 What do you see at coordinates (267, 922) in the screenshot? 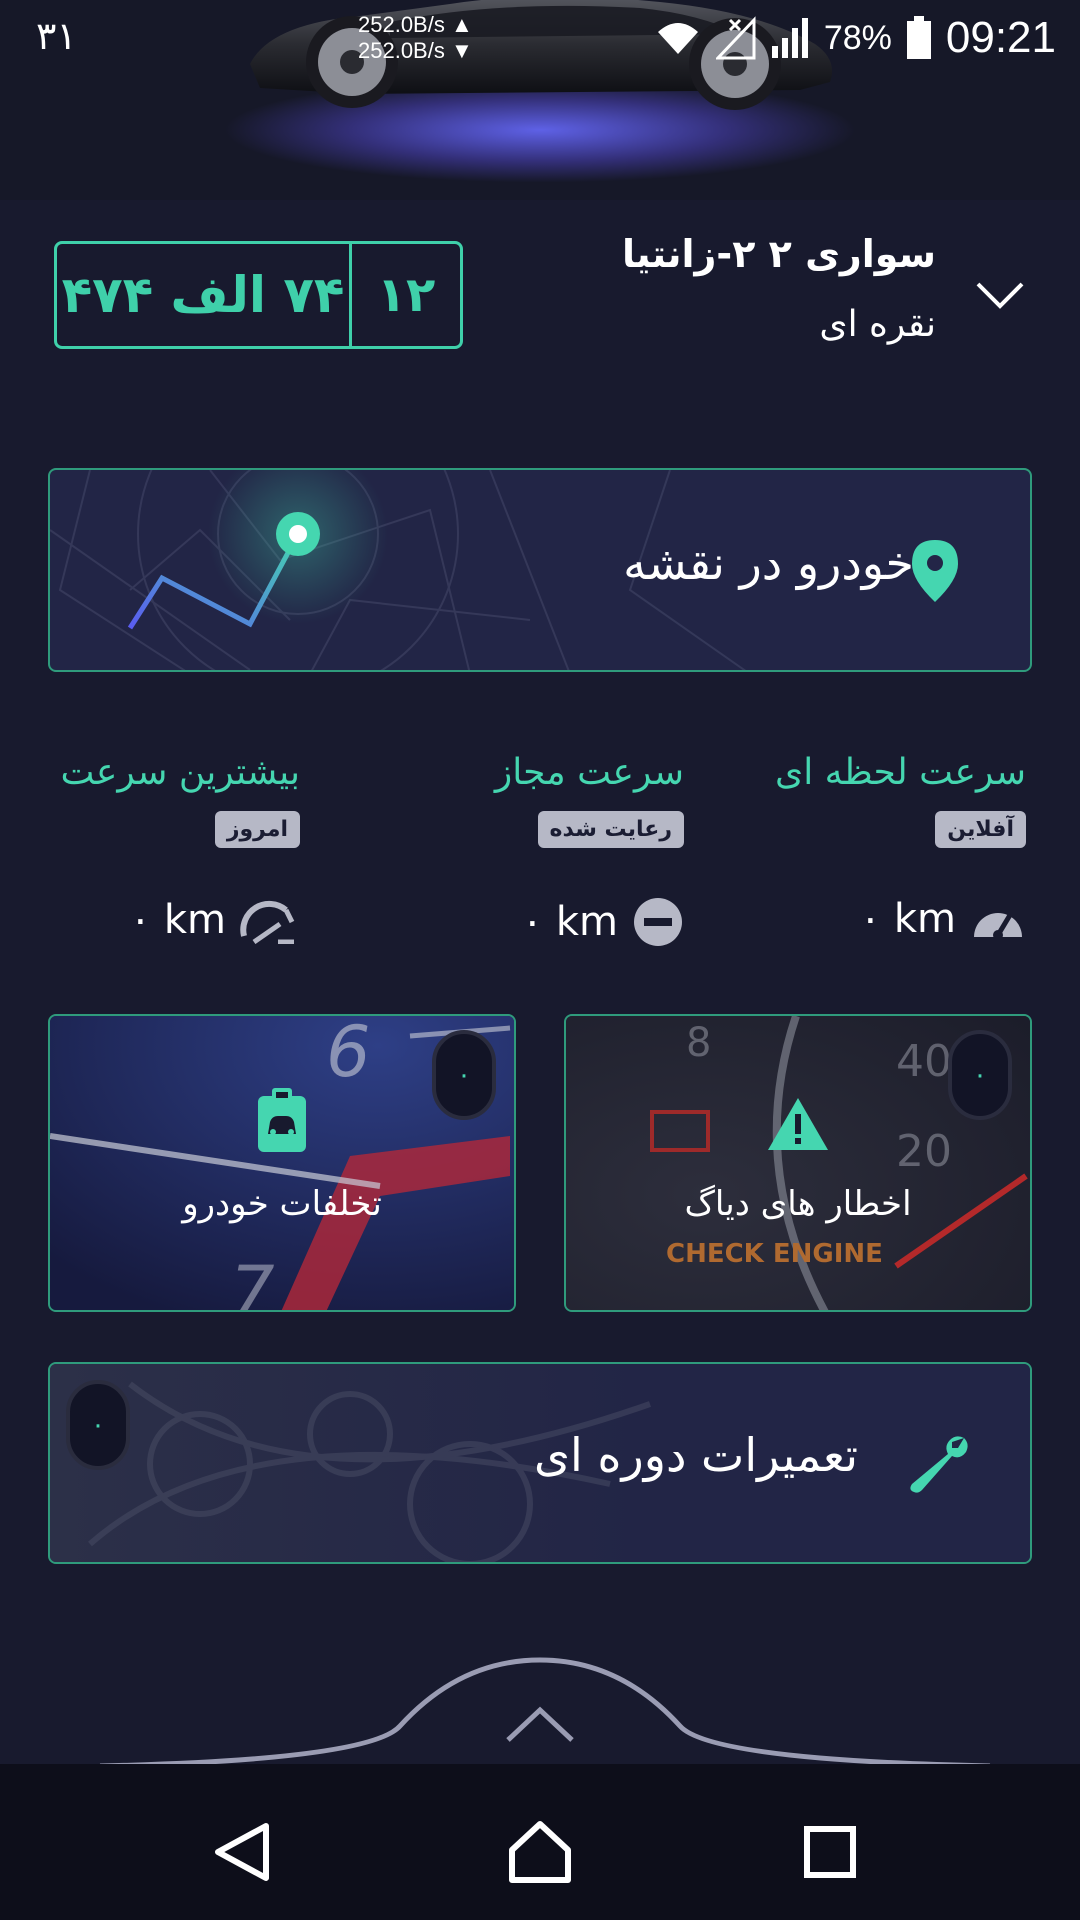
I see `gauge-max-icon` at bounding box center [267, 922].